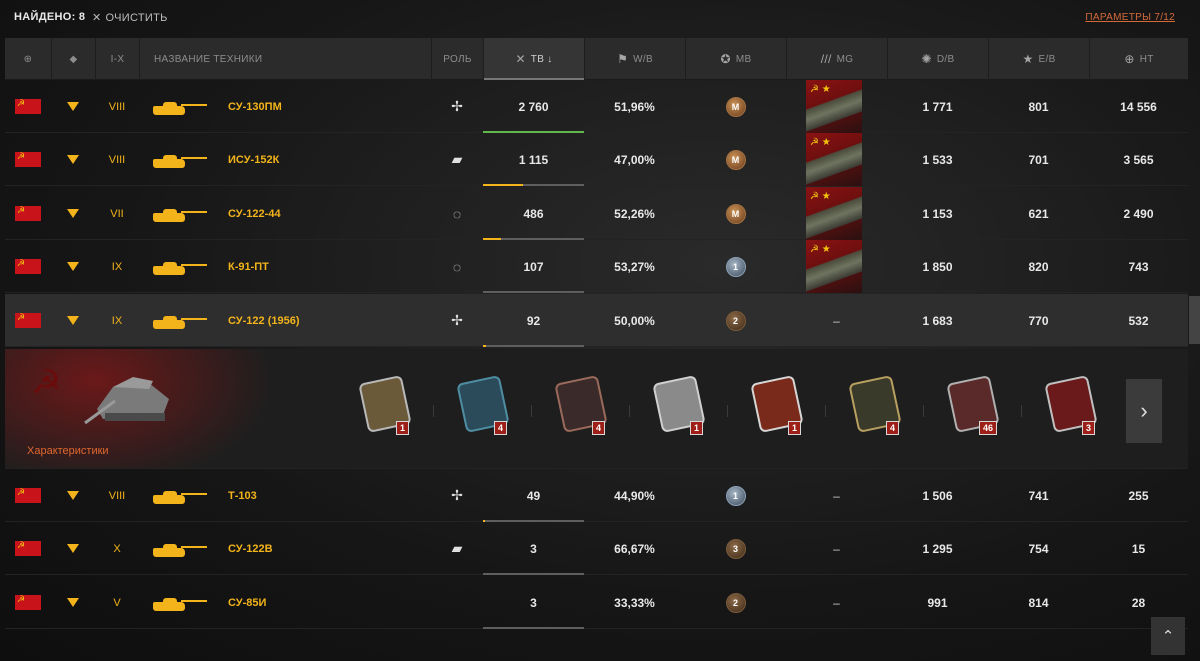  What do you see at coordinates (533, 320) in the screenshot?
I see `battles-cell: 92` at bounding box center [533, 320].